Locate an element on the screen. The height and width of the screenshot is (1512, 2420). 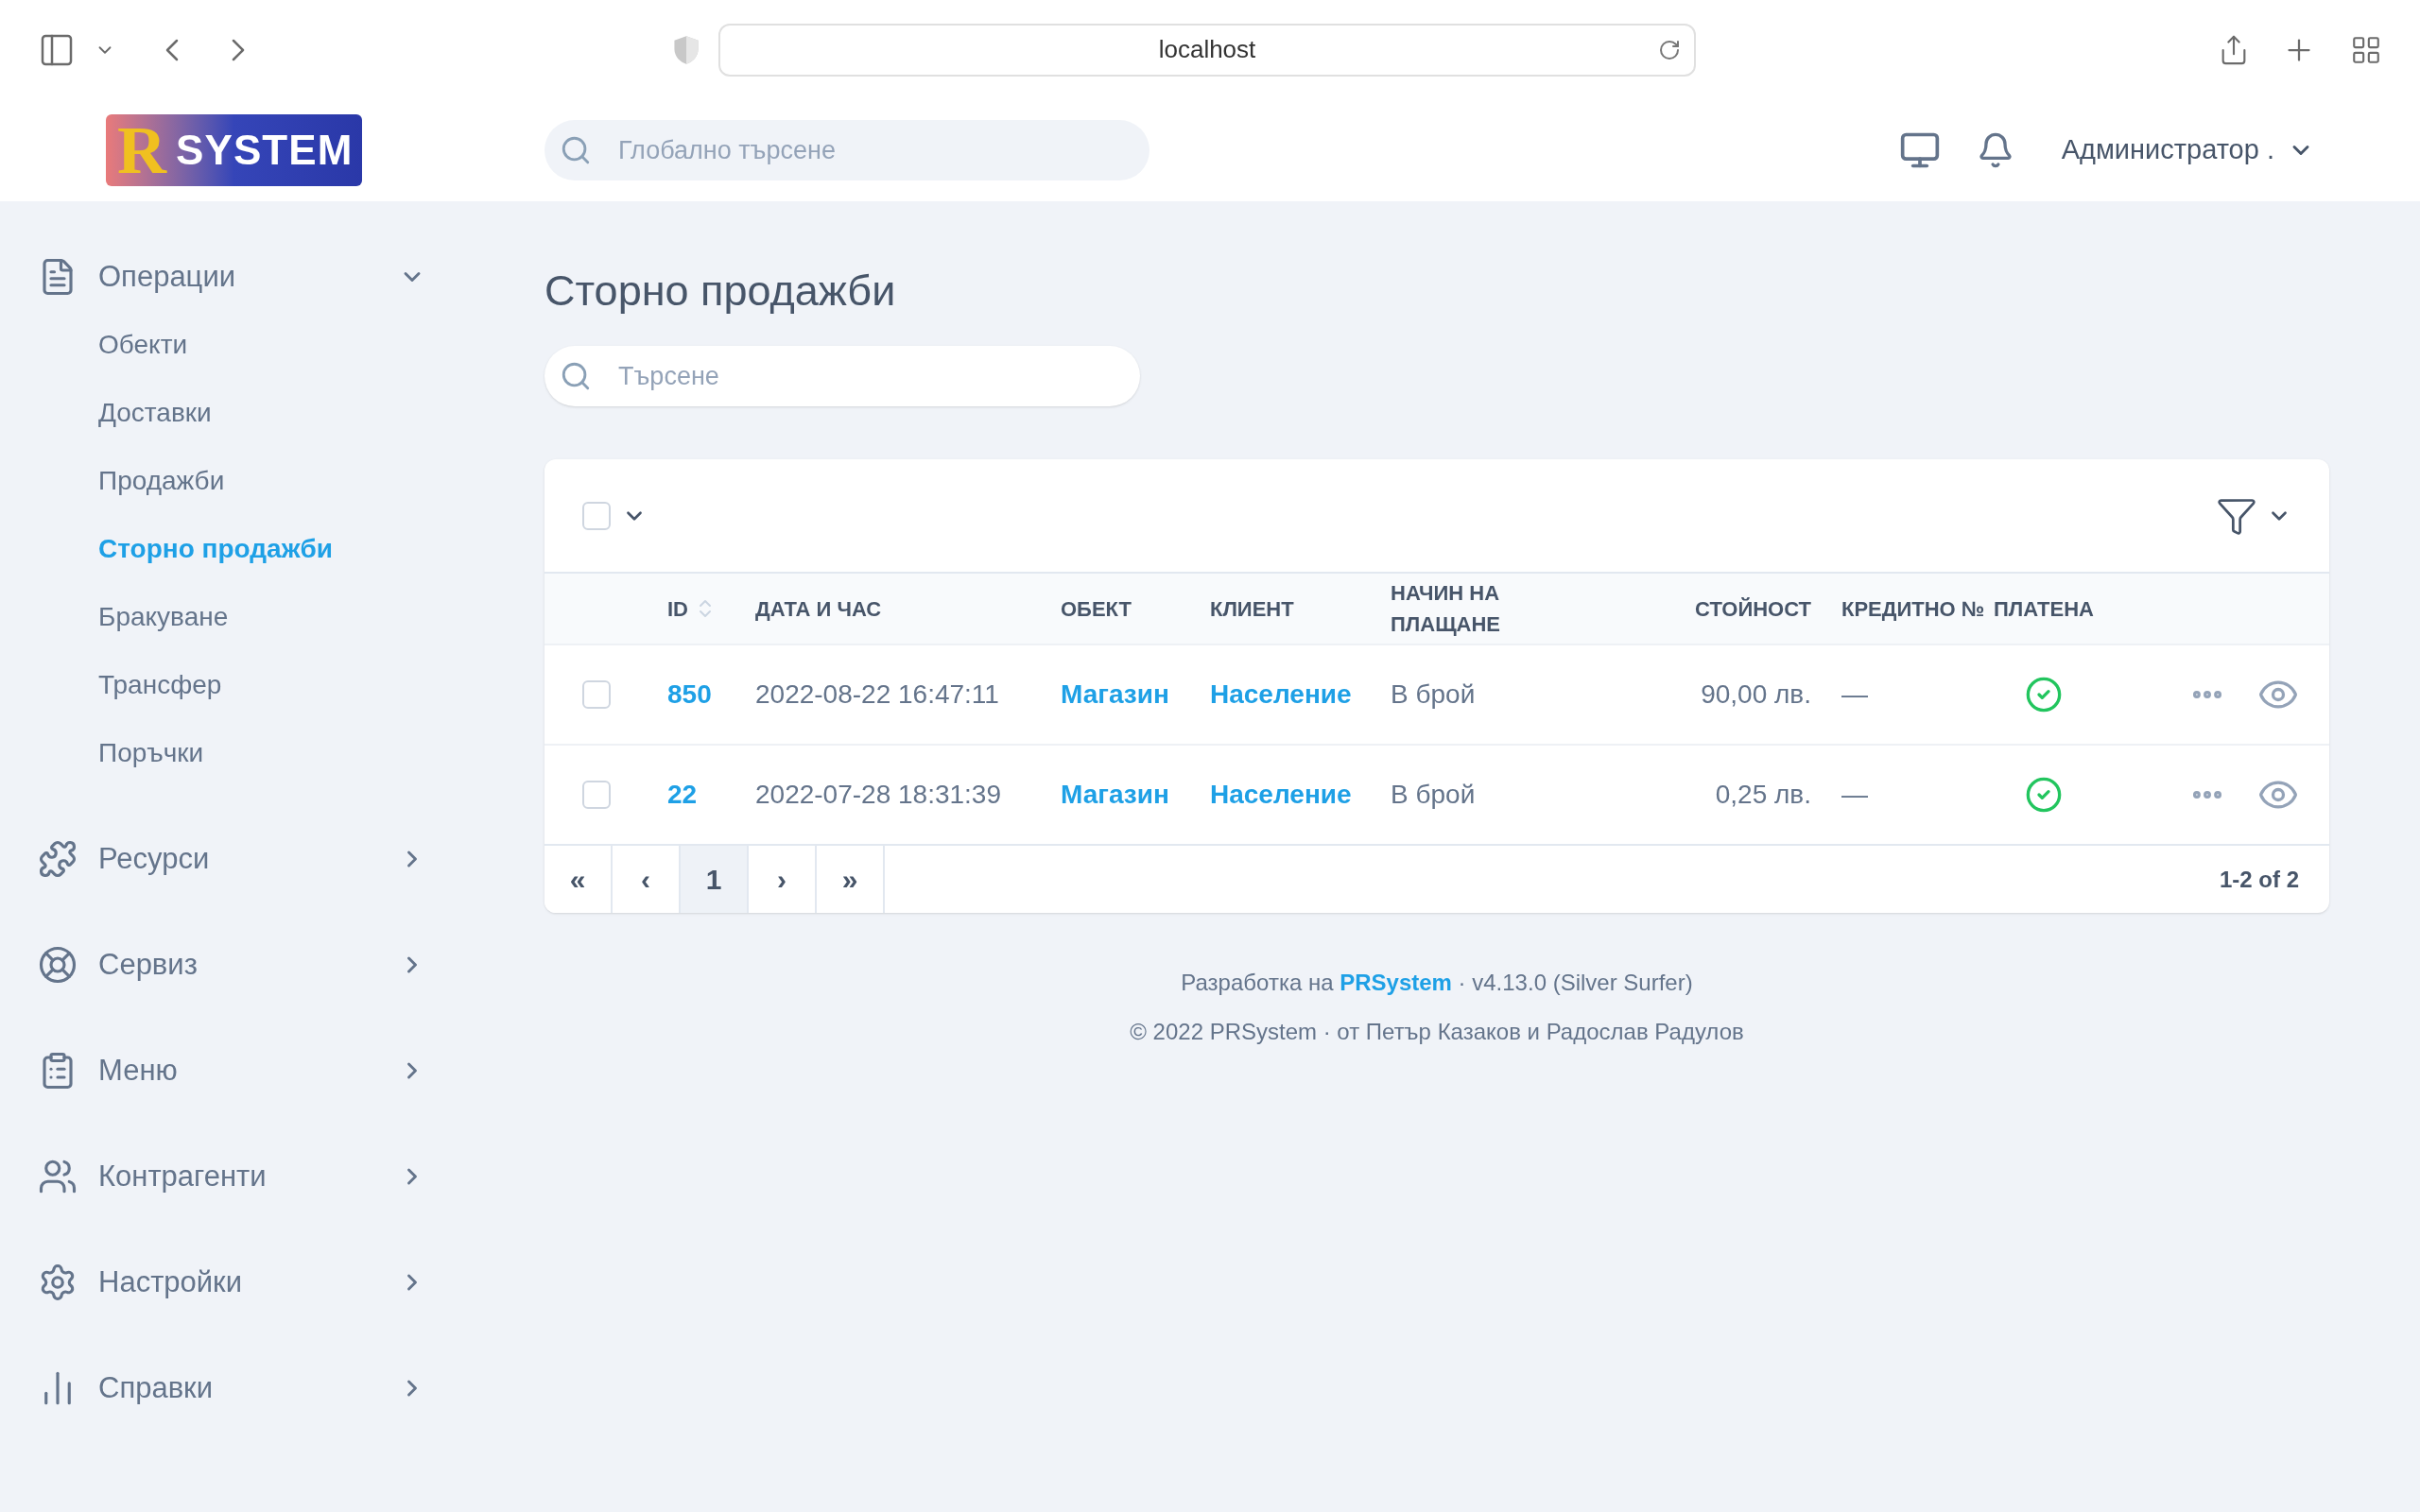
global-search-field: Глобално търсене is located at coordinates (847, 150).